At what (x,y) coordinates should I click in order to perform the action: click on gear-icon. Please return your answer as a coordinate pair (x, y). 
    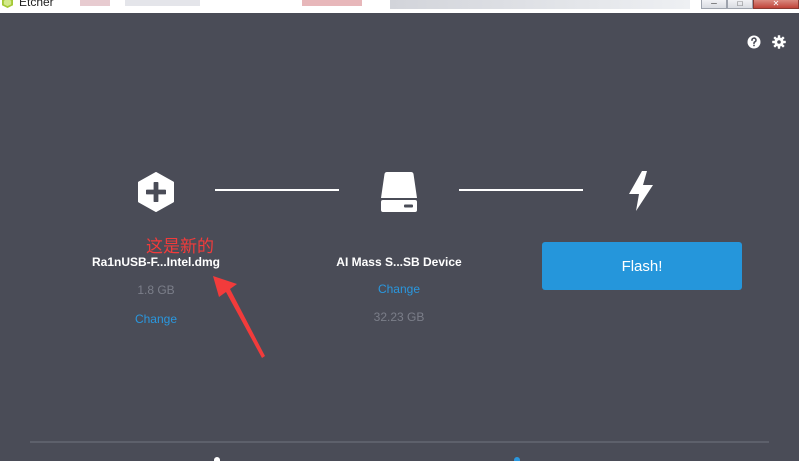
    Looking at the image, I should click on (779, 42).